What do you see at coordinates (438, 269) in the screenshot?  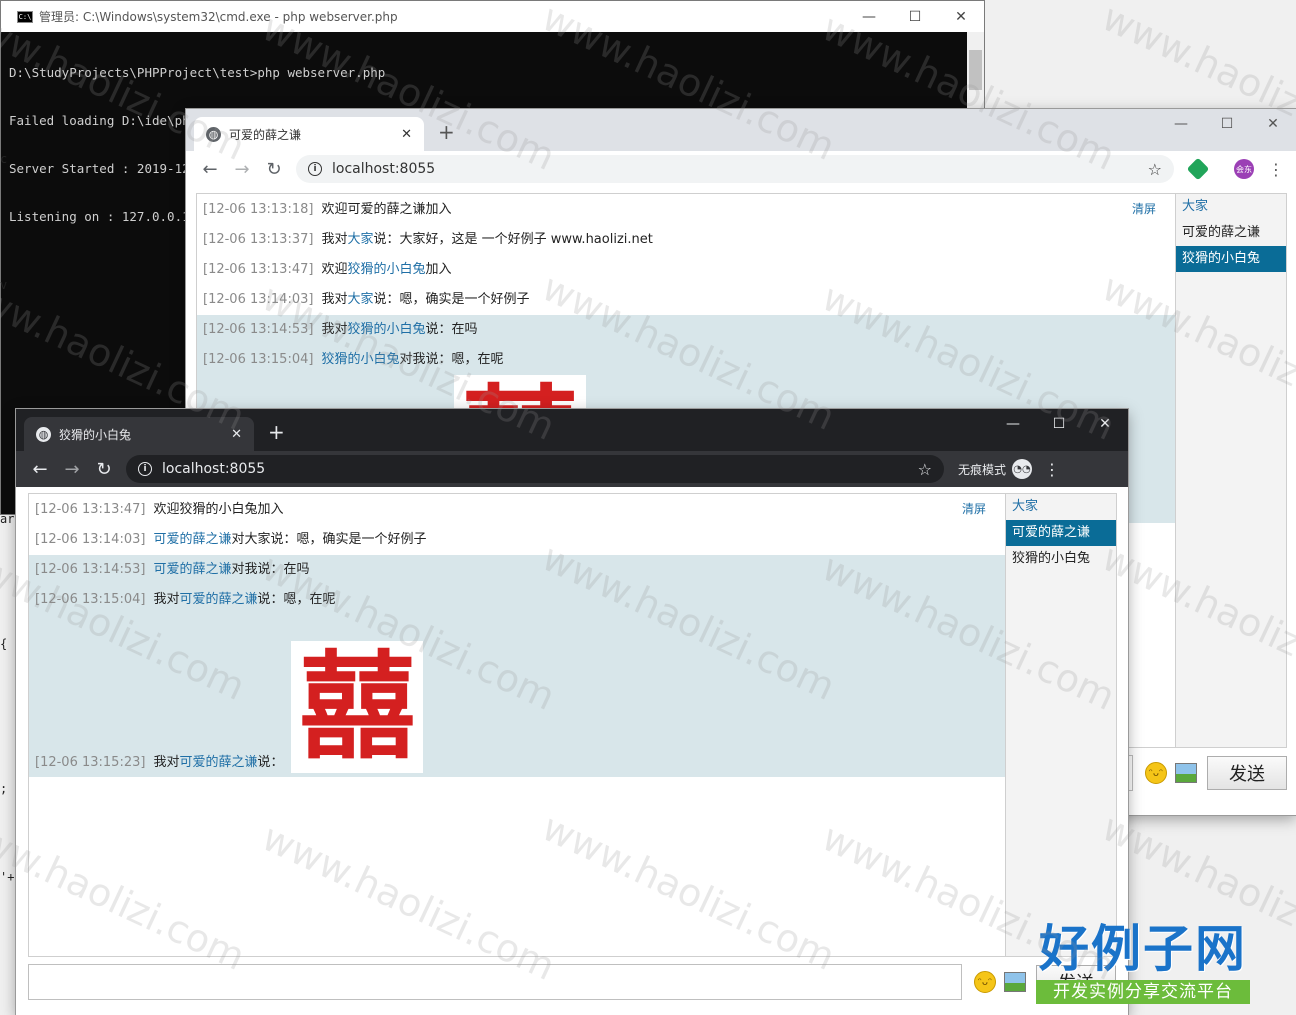 I see `message-part: 加入` at bounding box center [438, 269].